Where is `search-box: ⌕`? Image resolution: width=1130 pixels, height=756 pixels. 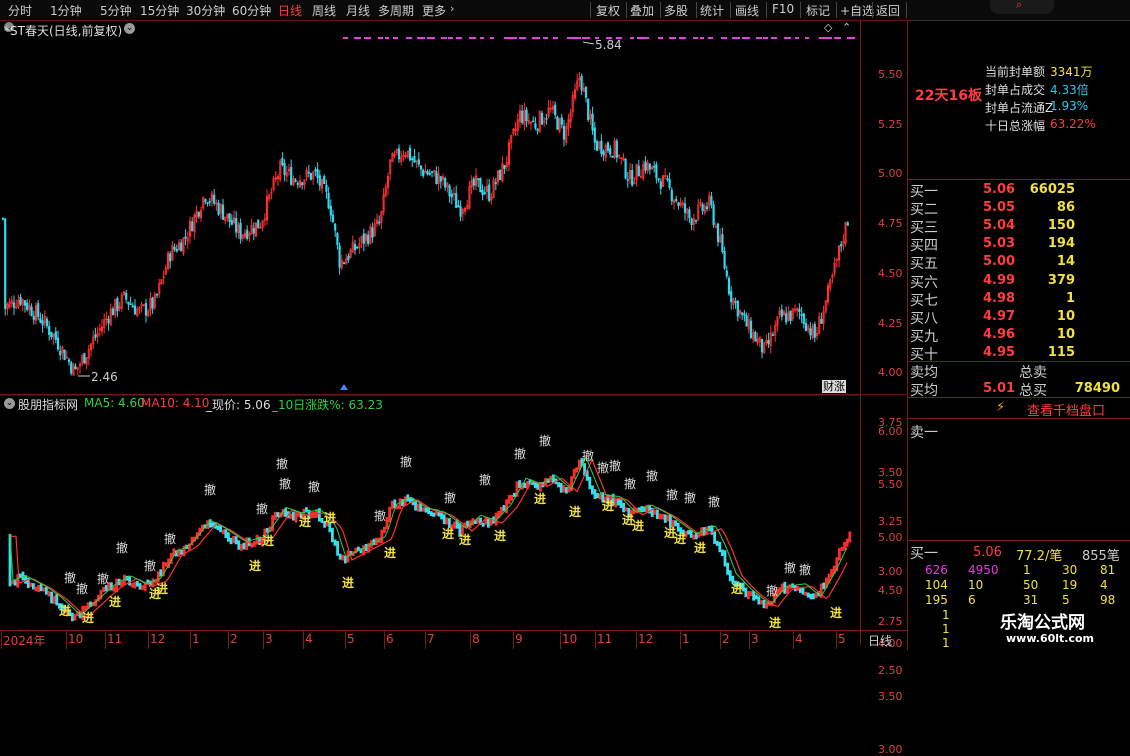 search-box: ⌕ is located at coordinates (1022, 7).